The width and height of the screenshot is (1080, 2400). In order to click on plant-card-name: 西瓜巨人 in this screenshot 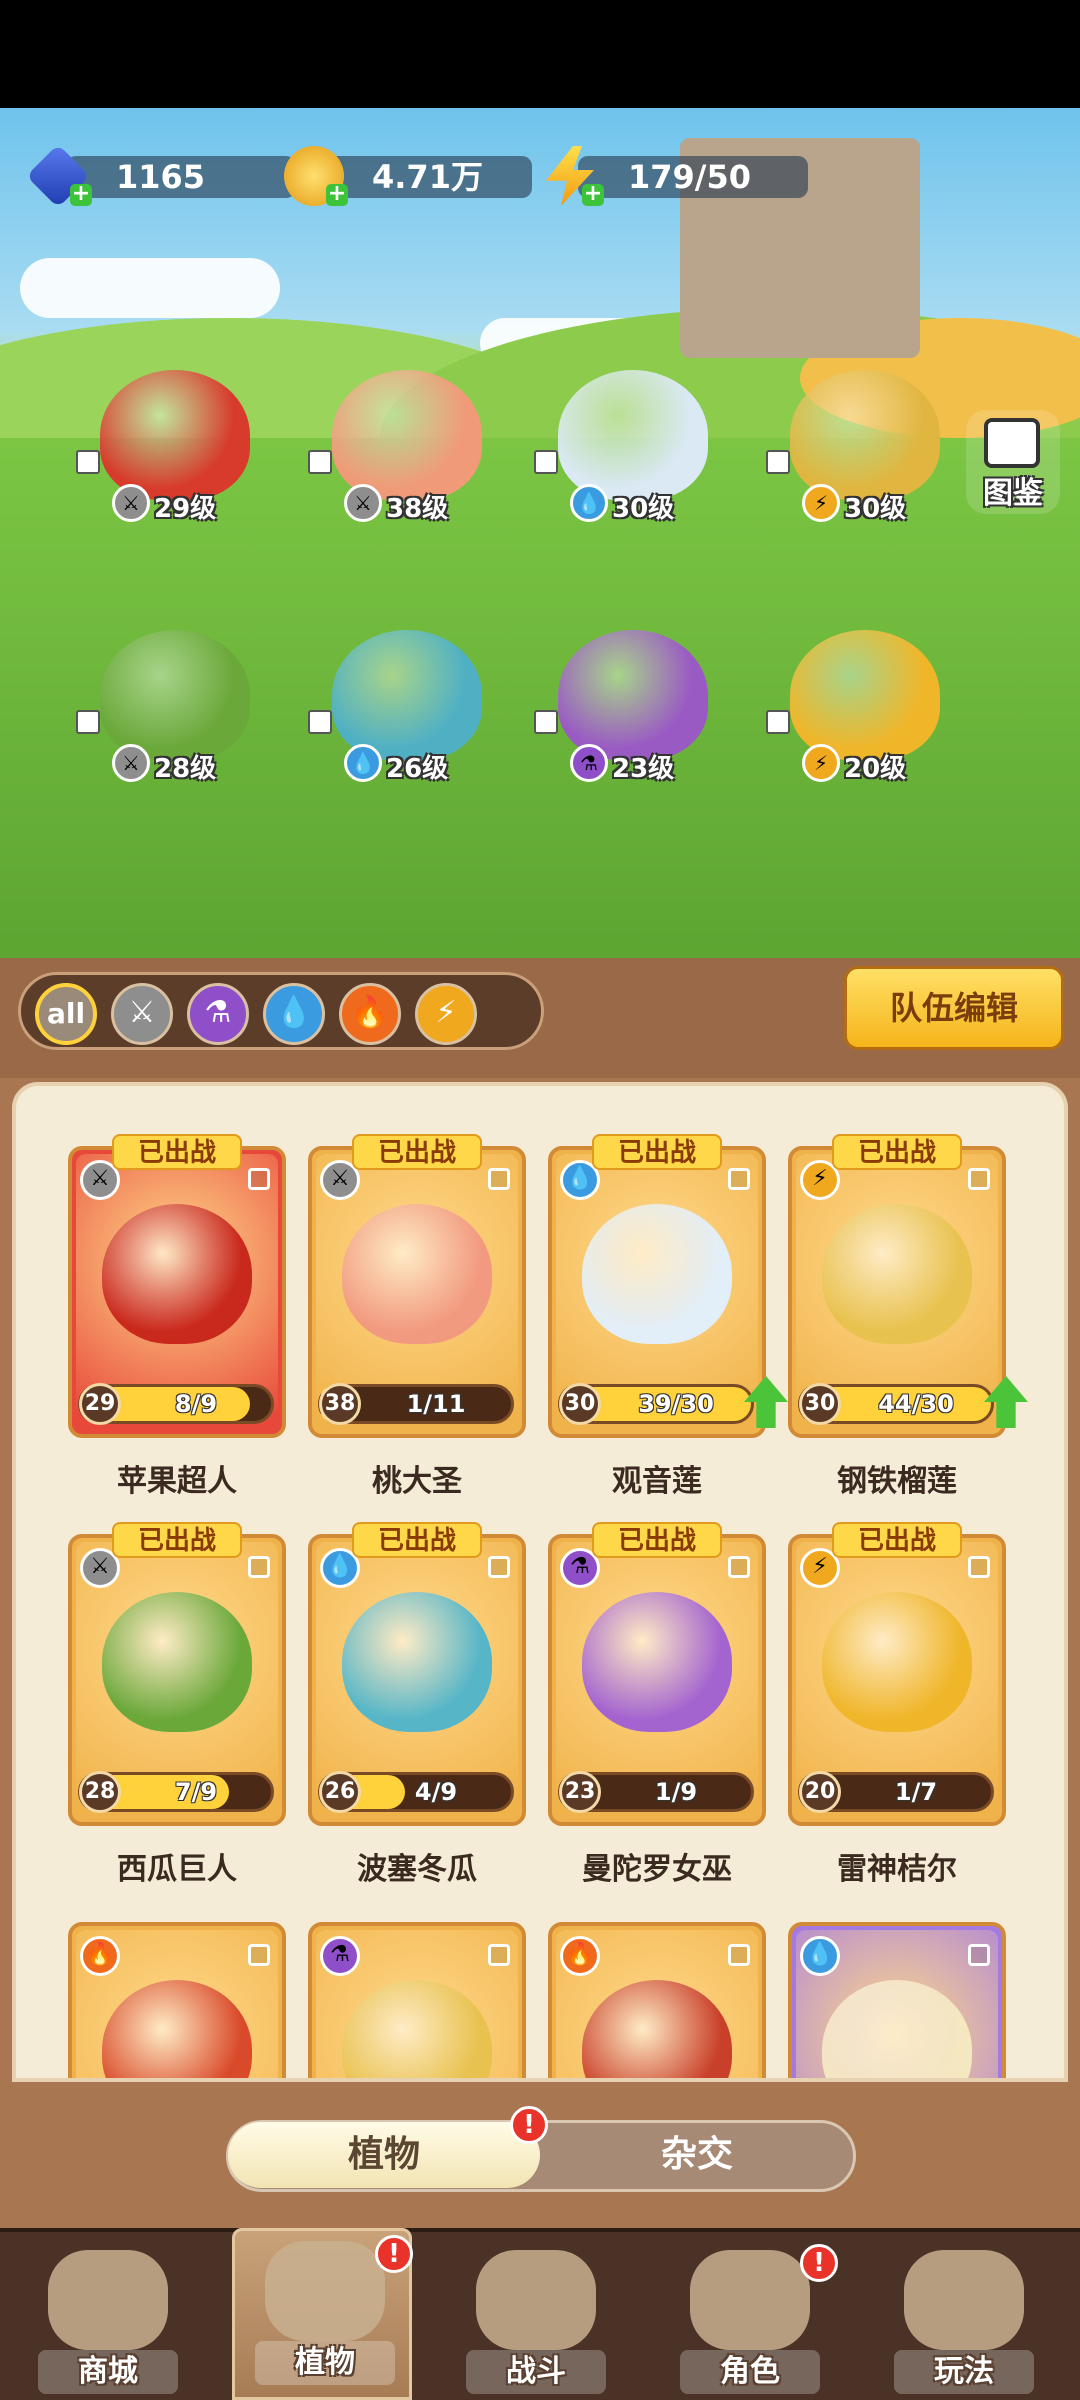, I will do `click(177, 1869)`.